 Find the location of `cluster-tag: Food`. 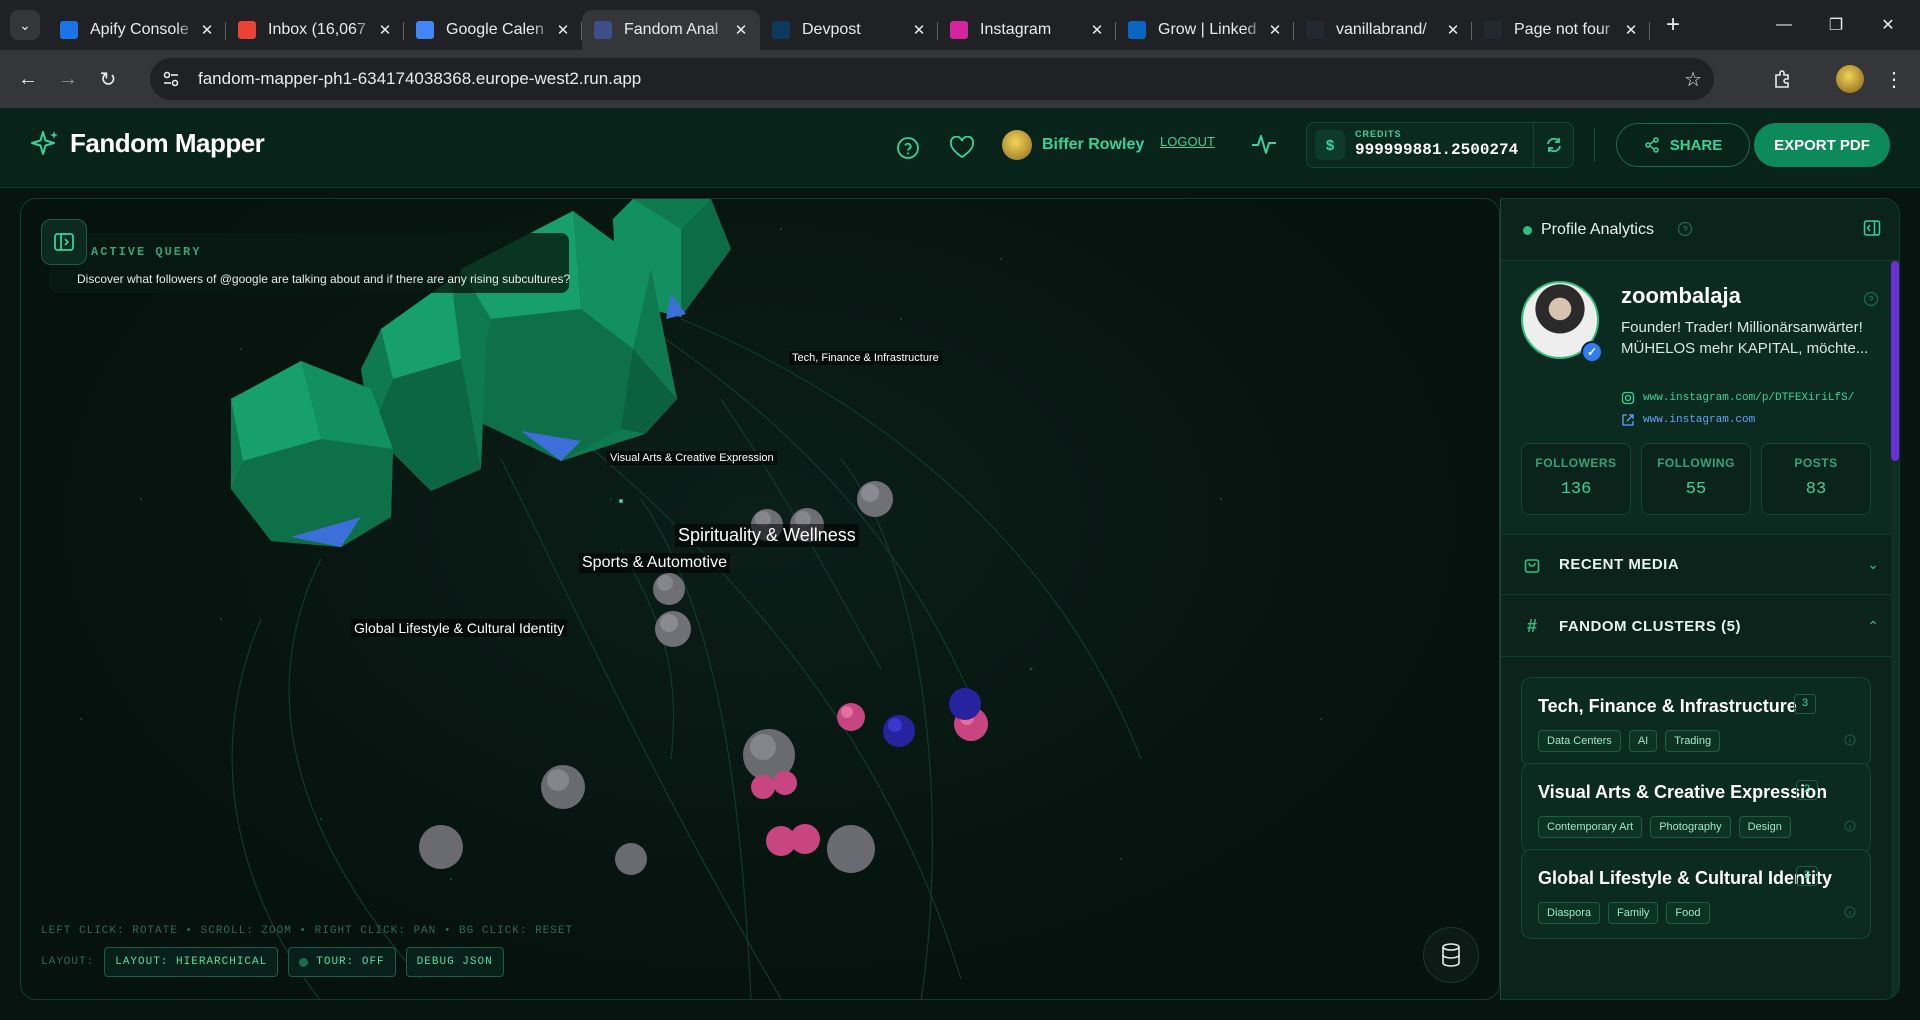

cluster-tag: Food is located at coordinates (1688, 913).